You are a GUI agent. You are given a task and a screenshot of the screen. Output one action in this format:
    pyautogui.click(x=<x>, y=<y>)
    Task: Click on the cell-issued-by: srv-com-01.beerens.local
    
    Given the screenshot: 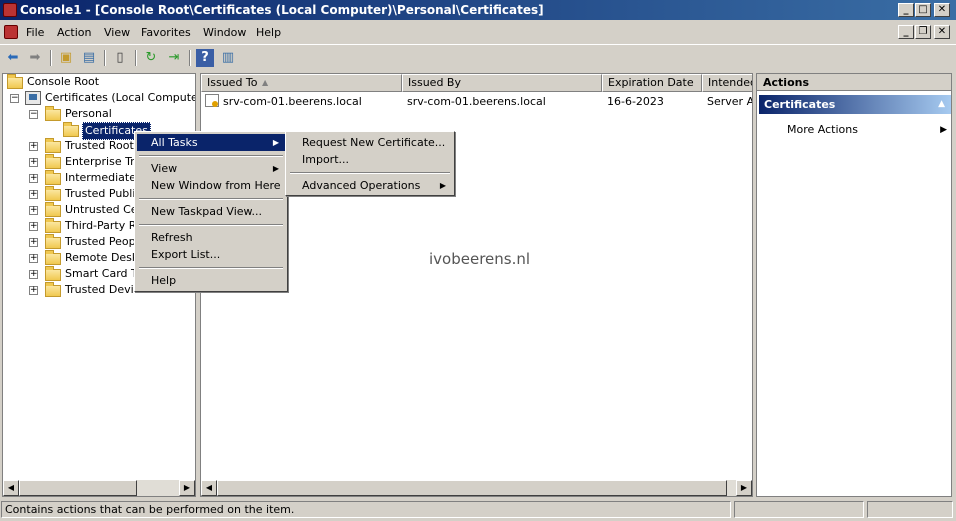 What is the action you would take?
    pyautogui.click(x=476, y=101)
    